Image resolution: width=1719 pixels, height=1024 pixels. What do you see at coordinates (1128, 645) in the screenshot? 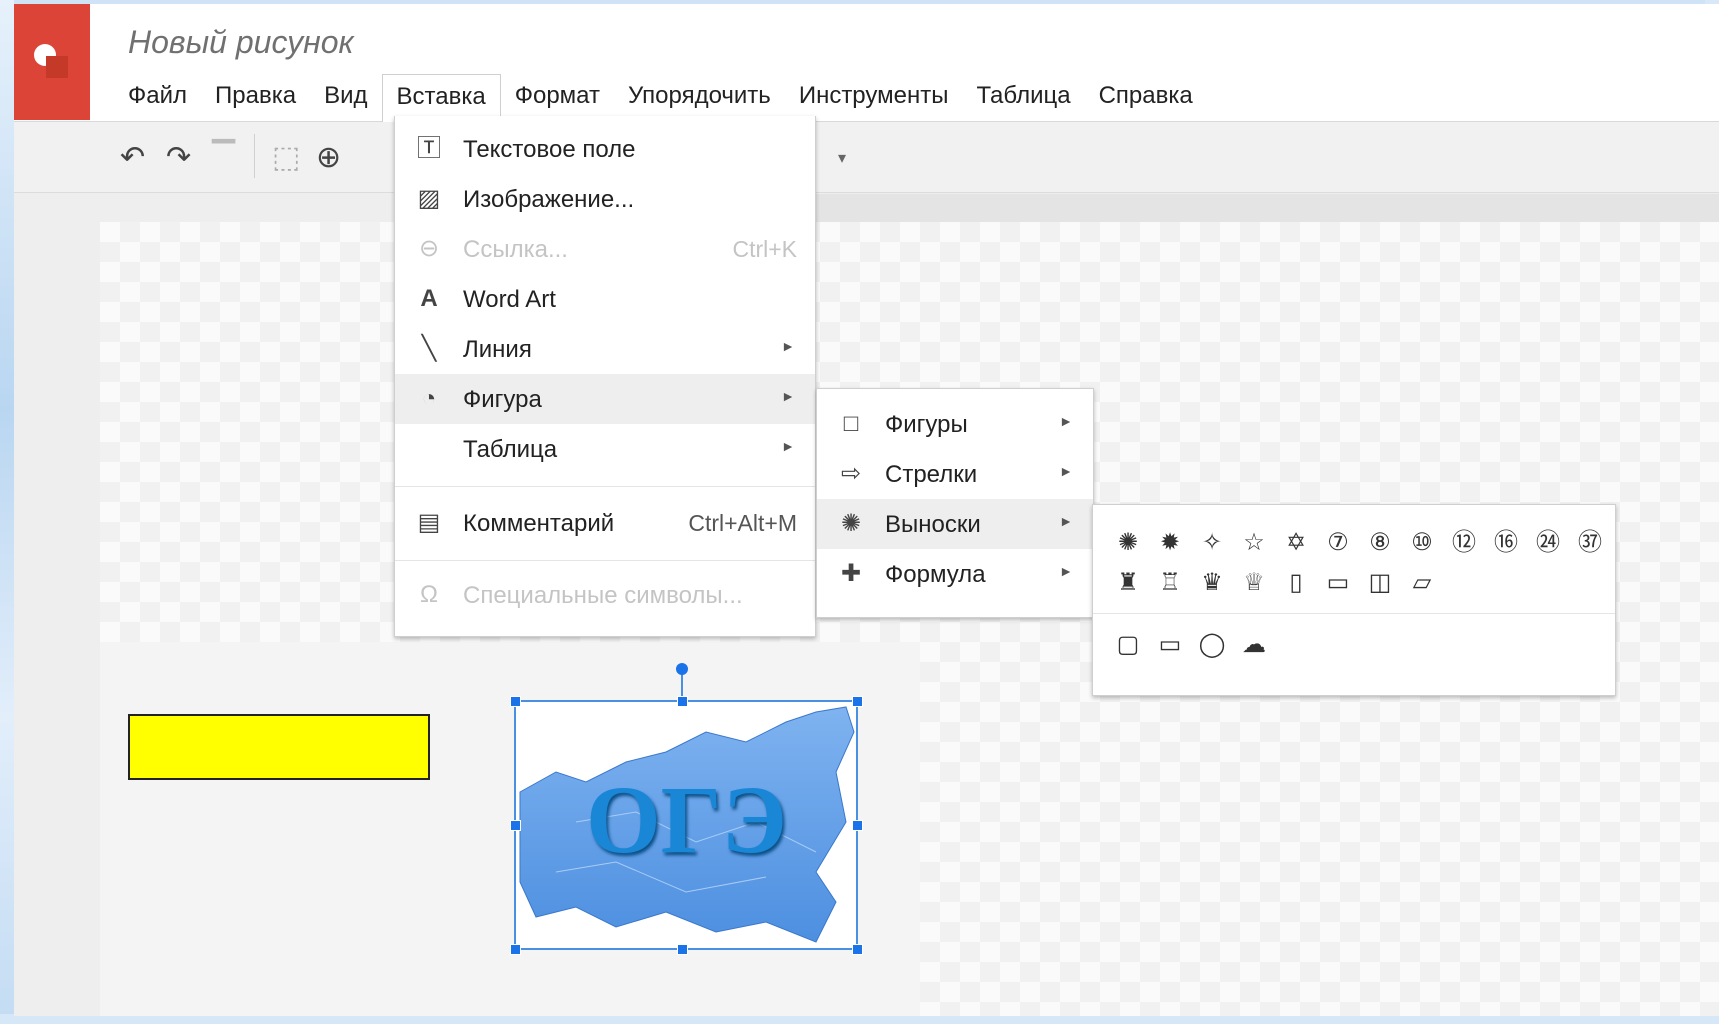
I see `rectangular-callout-icon: ▢` at bounding box center [1128, 645].